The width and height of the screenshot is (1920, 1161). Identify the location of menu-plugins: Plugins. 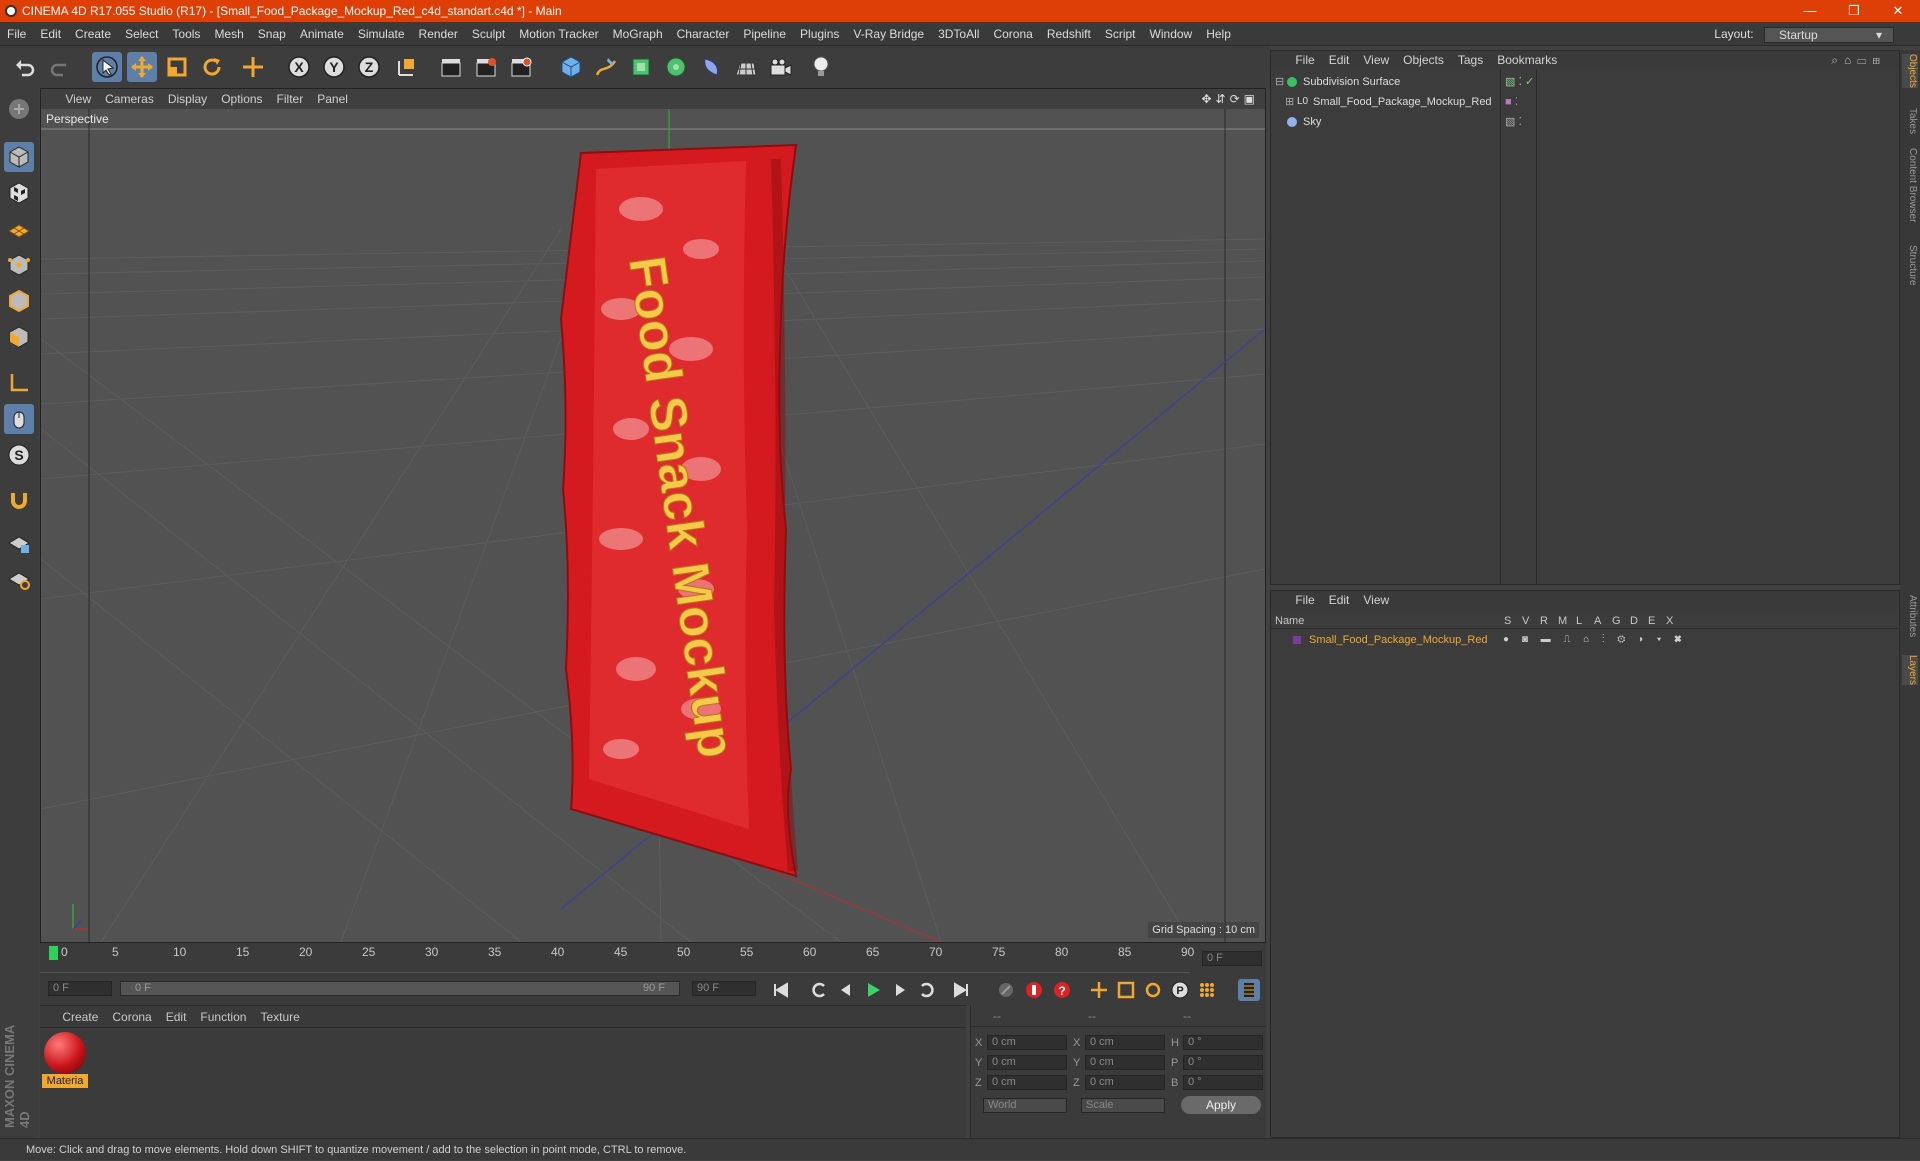
(819, 34).